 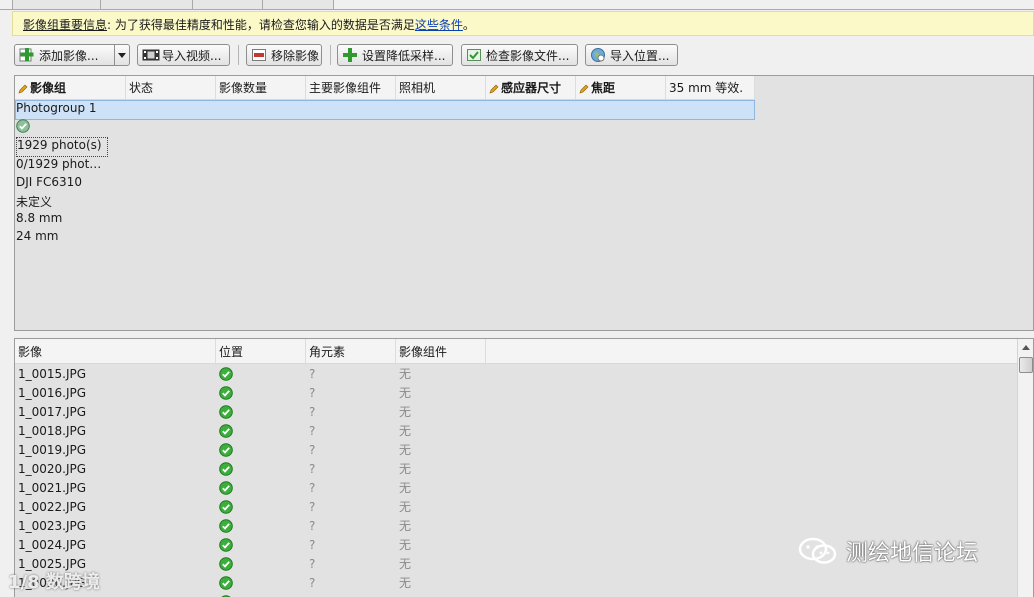 What do you see at coordinates (295, 55) in the screenshot?
I see `remove-photos-label: 移除影像` at bounding box center [295, 55].